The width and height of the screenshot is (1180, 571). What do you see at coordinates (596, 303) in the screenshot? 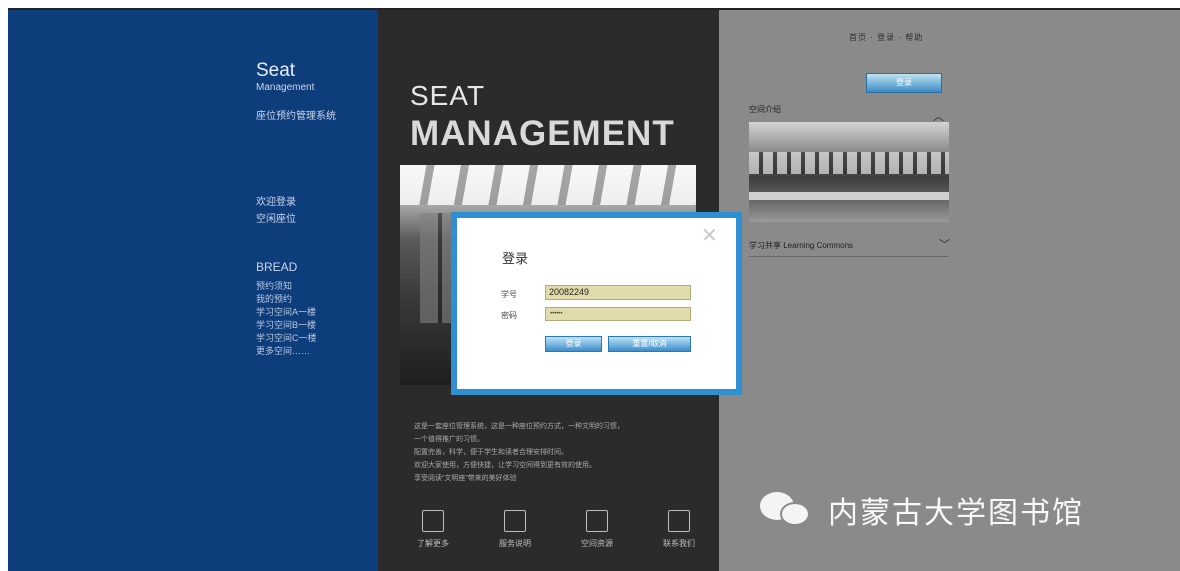
I see `login-dialog: ✕ 登录 学号 20082249 密码 •••••• 登录 重置/取消` at bounding box center [596, 303].